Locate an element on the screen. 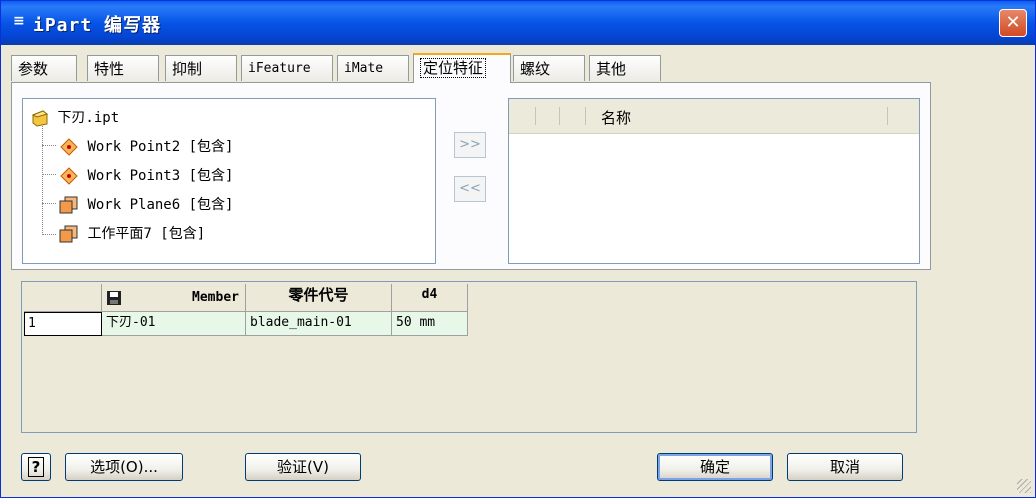 The image size is (1036, 498). name-column-header: 名称 is located at coordinates (616, 117).